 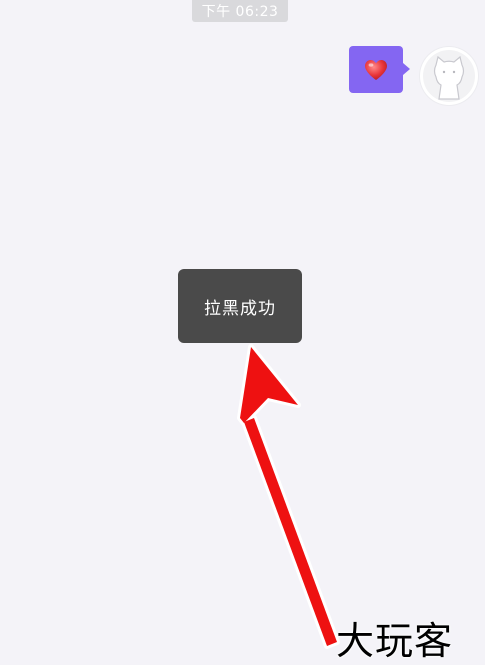 I want to click on message-timestamp: 下午 06:23, so click(x=240, y=11).